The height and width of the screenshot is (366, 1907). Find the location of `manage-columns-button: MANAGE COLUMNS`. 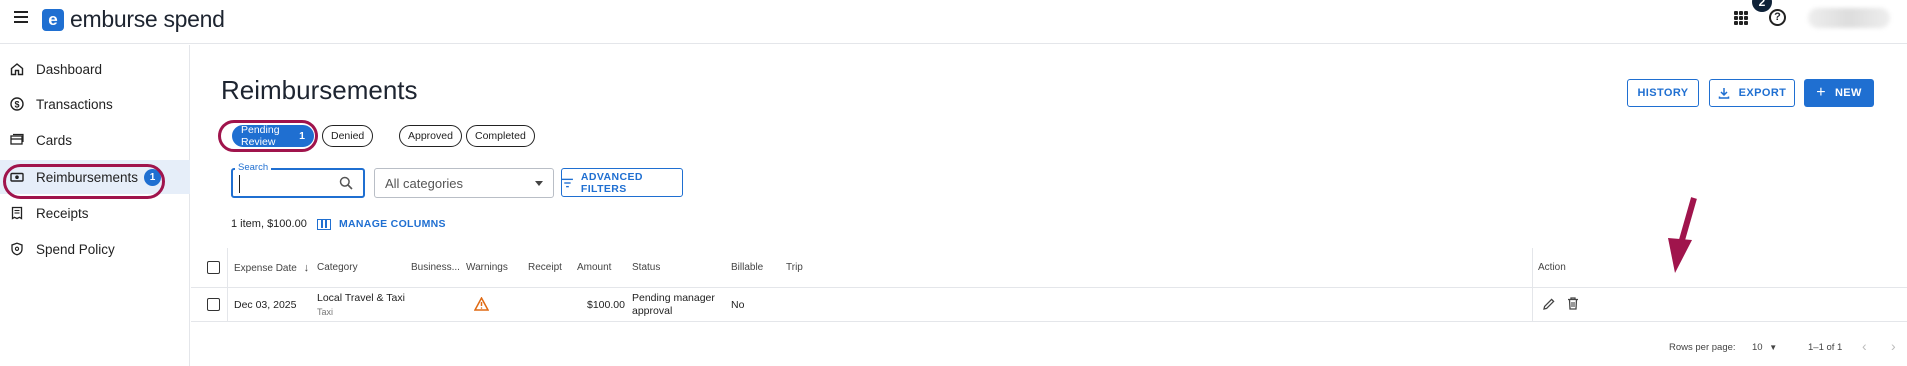

manage-columns-button: MANAGE COLUMNS is located at coordinates (381, 224).